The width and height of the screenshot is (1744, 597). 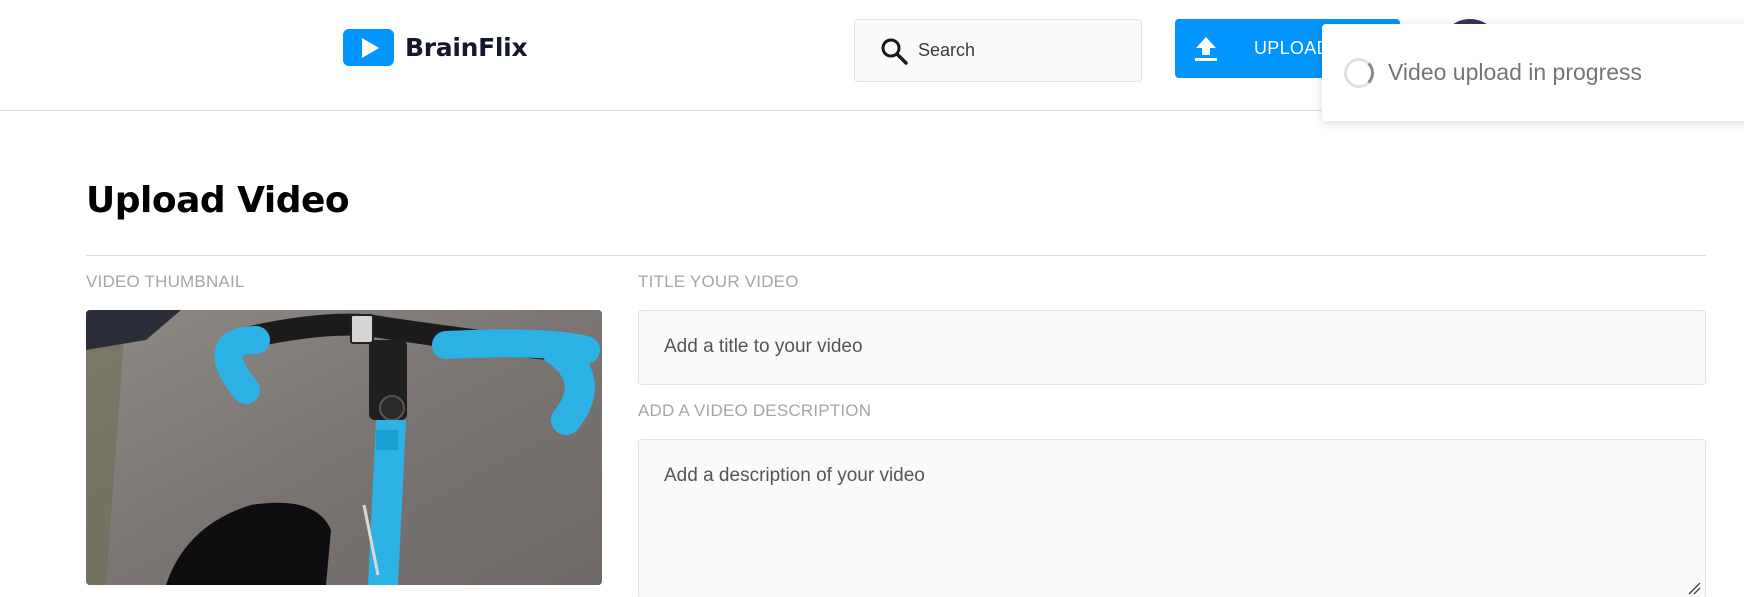 What do you see at coordinates (1206, 48) in the screenshot?
I see `upload-icon` at bounding box center [1206, 48].